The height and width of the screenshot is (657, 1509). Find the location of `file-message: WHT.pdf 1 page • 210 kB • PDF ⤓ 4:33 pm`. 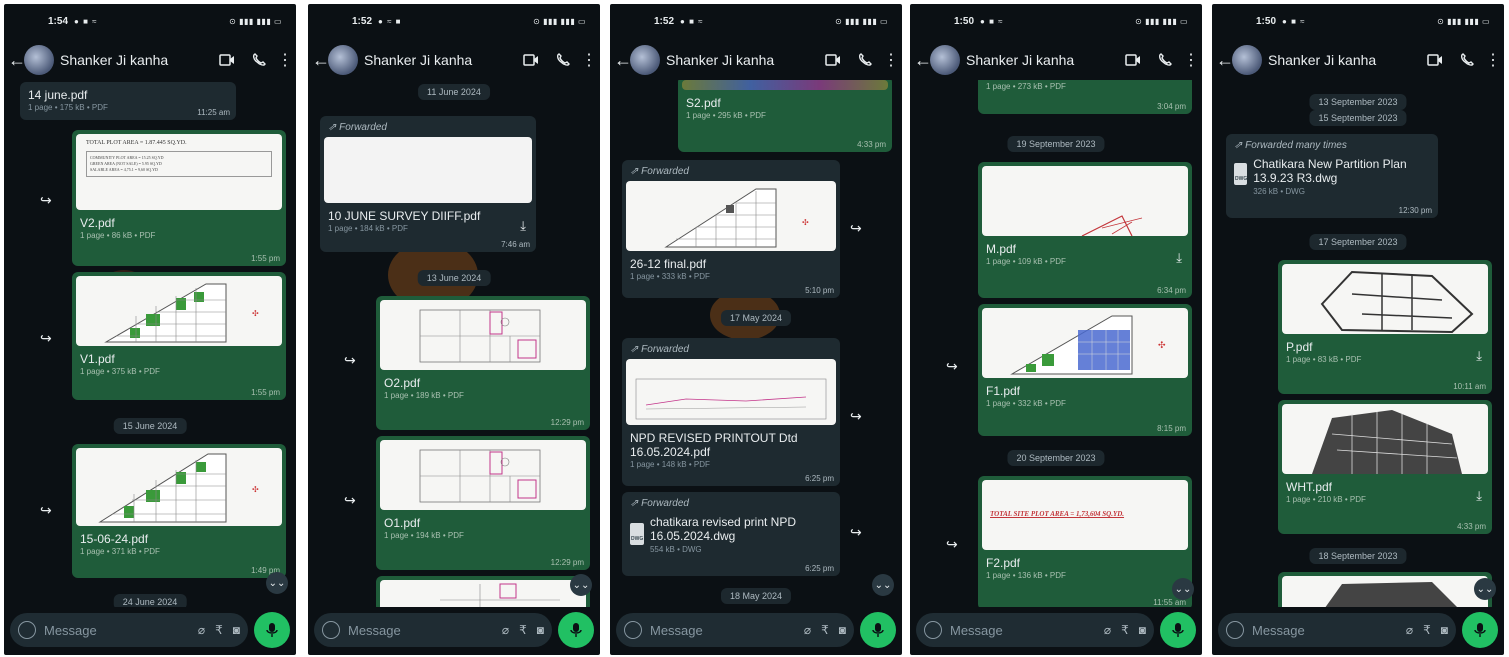

file-message: WHT.pdf 1 page • 210 kB • PDF ⤓ 4:33 pm is located at coordinates (1385, 467).